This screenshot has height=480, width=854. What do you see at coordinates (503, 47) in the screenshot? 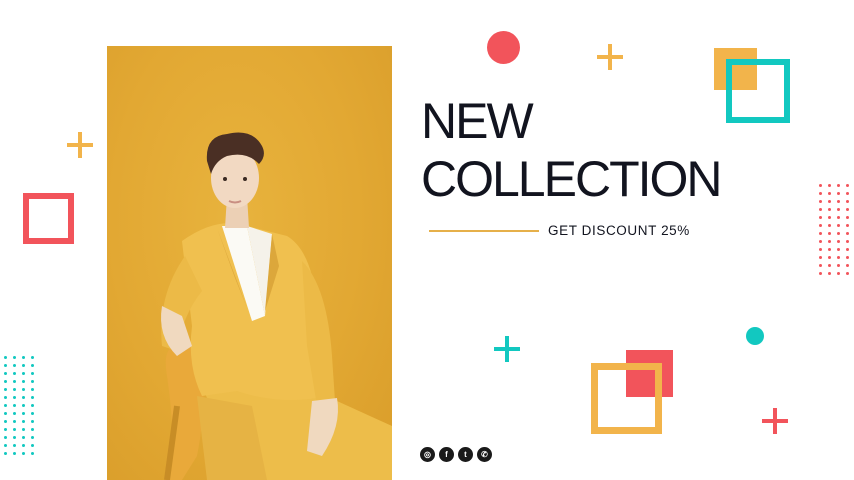
I see `red-circle-decoration` at bounding box center [503, 47].